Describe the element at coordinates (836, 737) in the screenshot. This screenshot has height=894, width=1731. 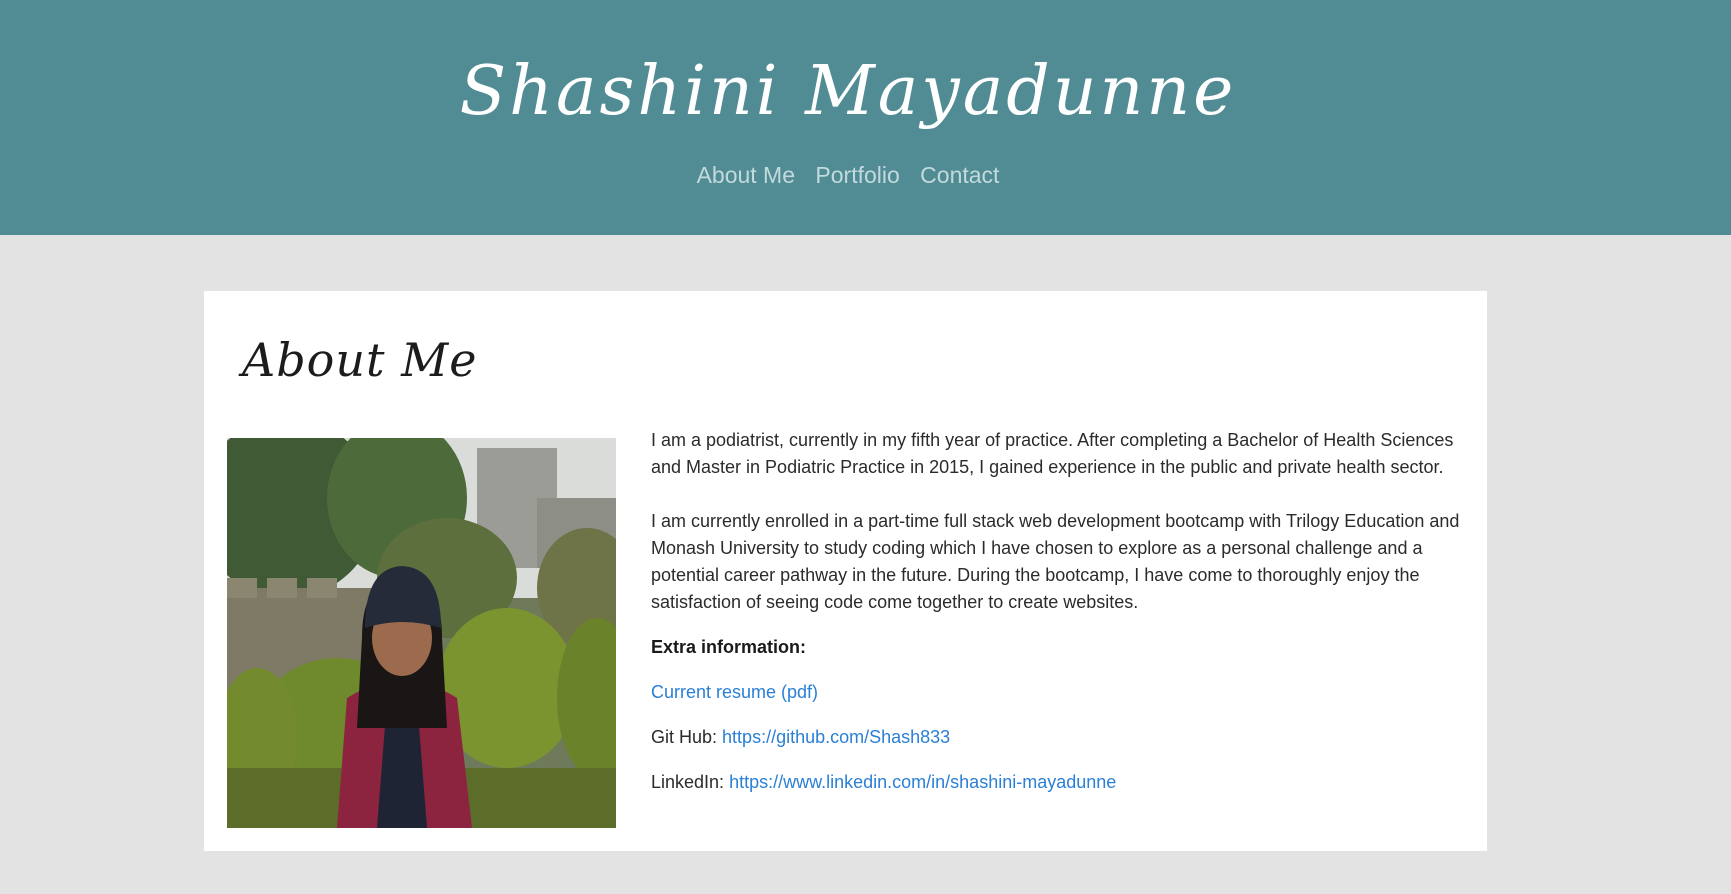
I see `github-link: https://github.com/Shash833` at that location.